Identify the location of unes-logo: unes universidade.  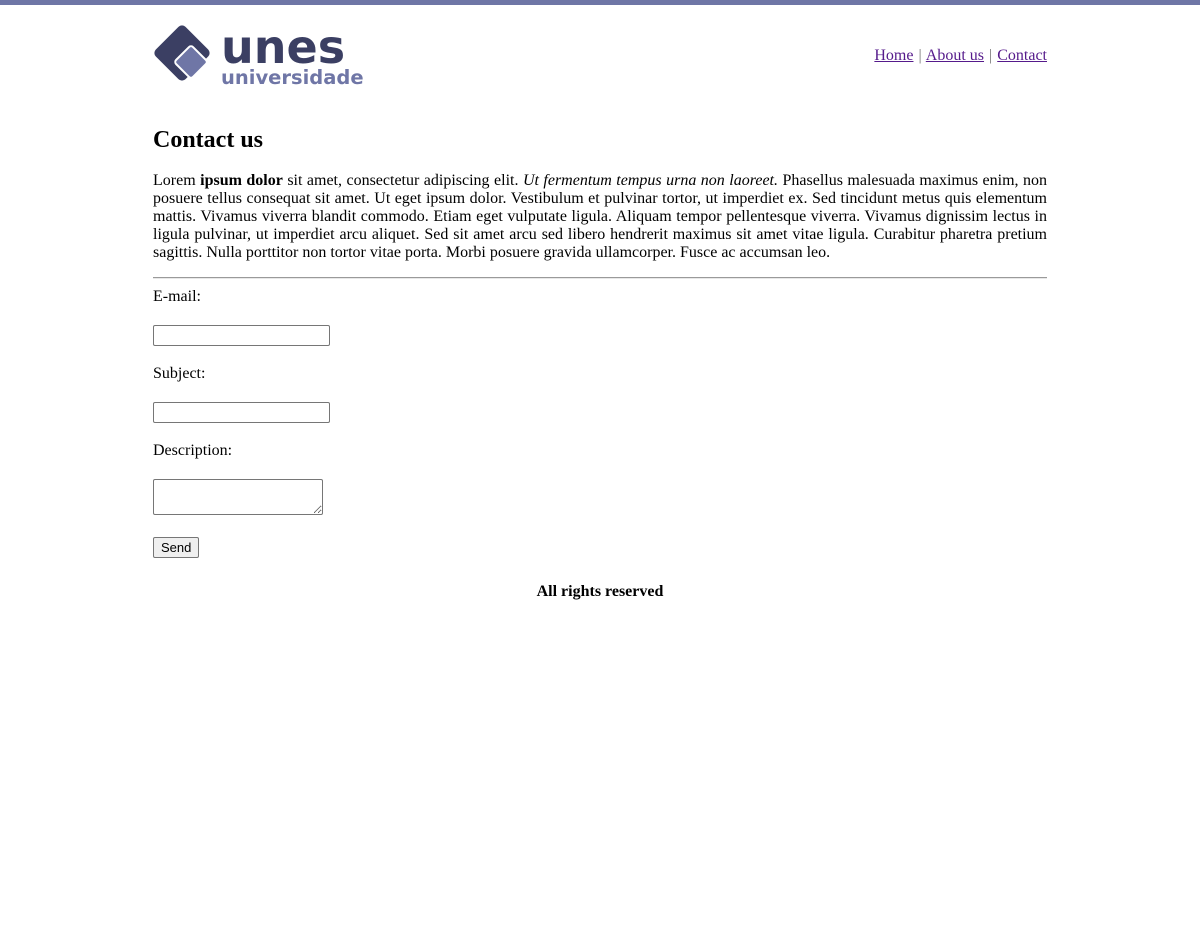
(260, 55).